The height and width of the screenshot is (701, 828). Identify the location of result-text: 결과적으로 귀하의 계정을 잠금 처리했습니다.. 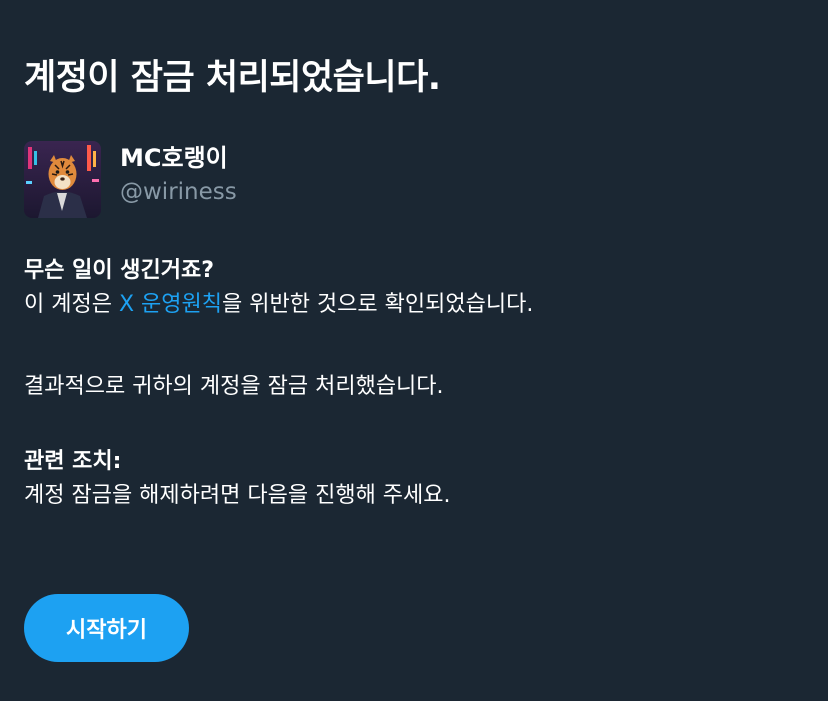
(234, 386).